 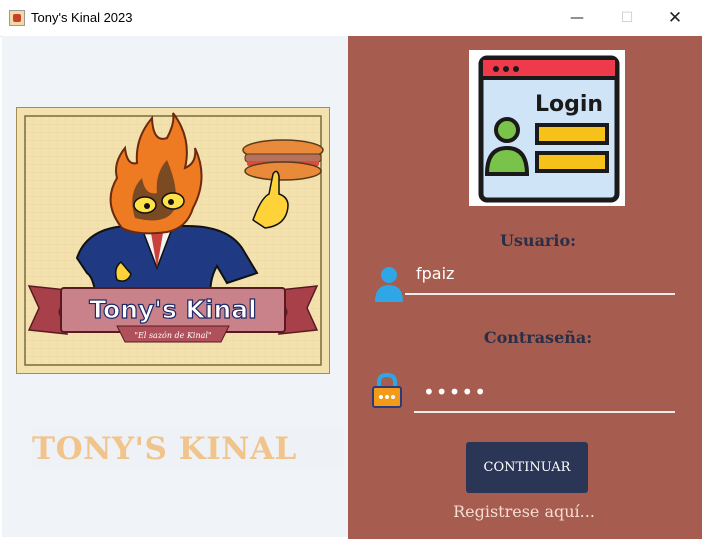 I want to click on login-image-text: Login, so click(x=569, y=104).